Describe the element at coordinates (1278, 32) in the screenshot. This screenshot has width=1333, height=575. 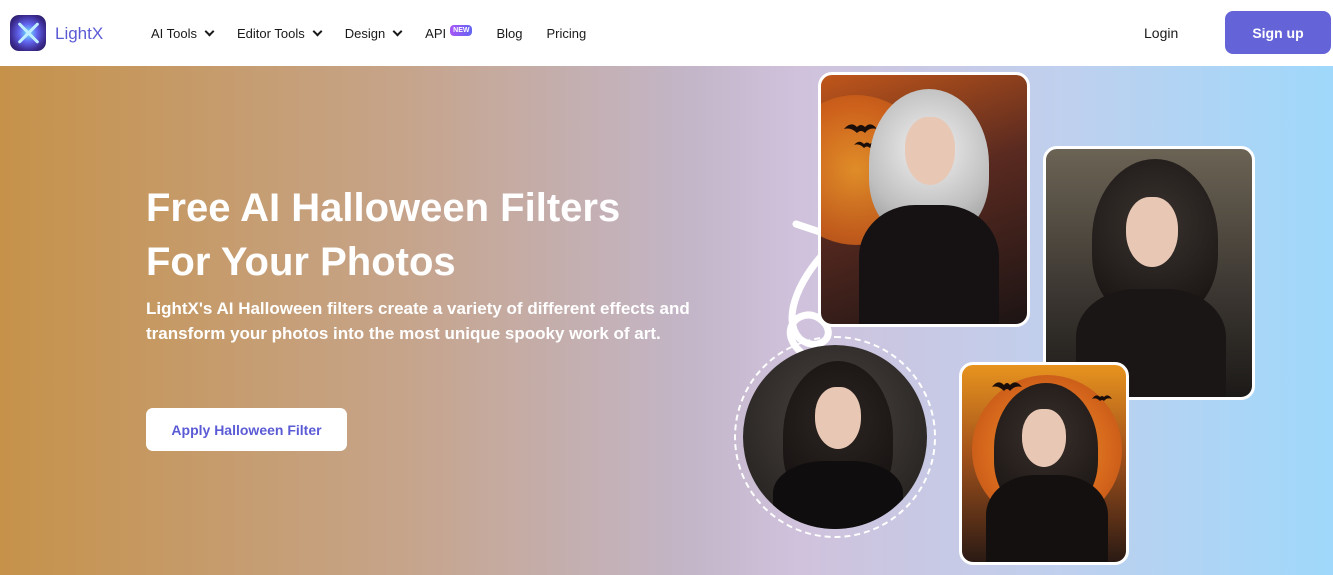
I see `signup-button: Sign up` at that location.